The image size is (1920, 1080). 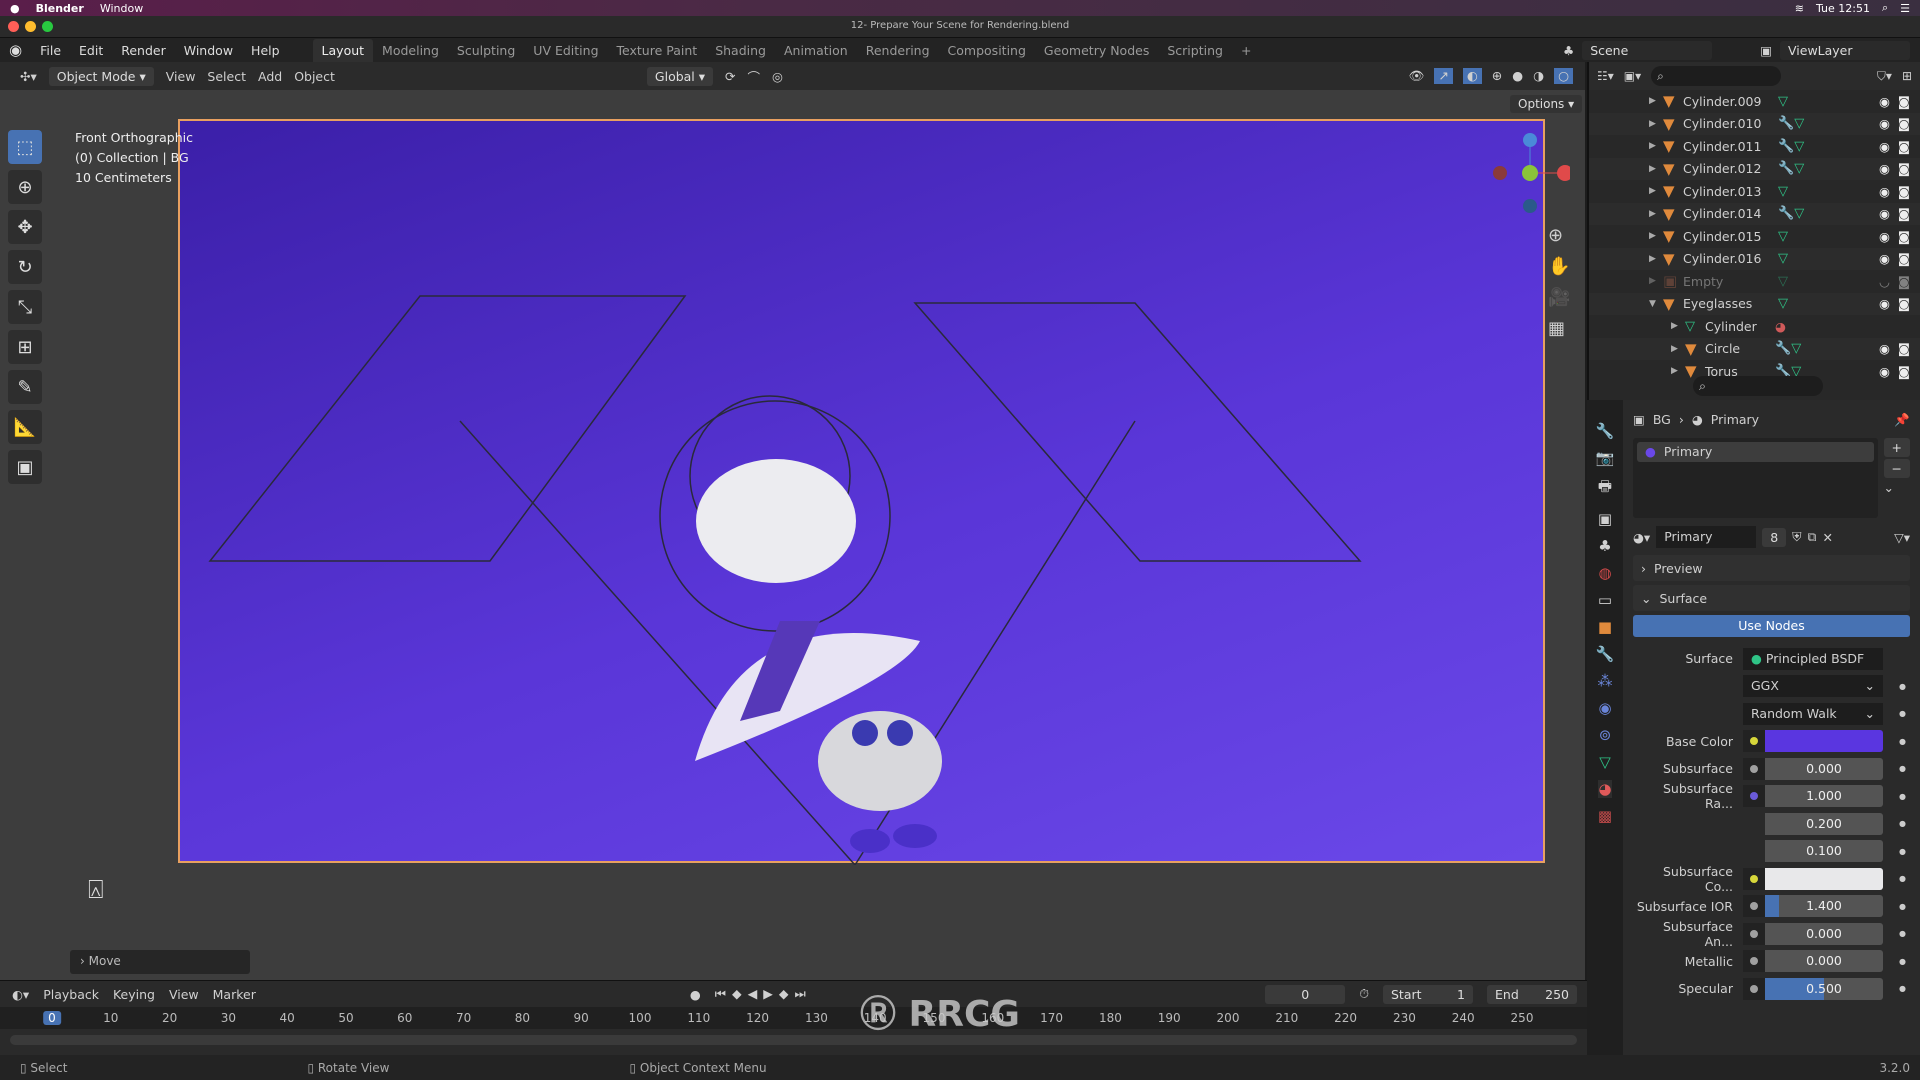 What do you see at coordinates (730, 76) in the screenshot?
I see `pivot-icon: ⟳` at bounding box center [730, 76].